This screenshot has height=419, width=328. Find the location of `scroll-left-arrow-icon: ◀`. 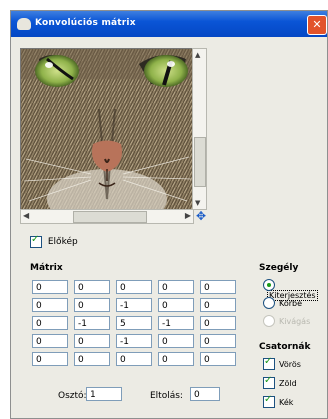

scroll-left-arrow-icon: ◀ is located at coordinates (26, 215).